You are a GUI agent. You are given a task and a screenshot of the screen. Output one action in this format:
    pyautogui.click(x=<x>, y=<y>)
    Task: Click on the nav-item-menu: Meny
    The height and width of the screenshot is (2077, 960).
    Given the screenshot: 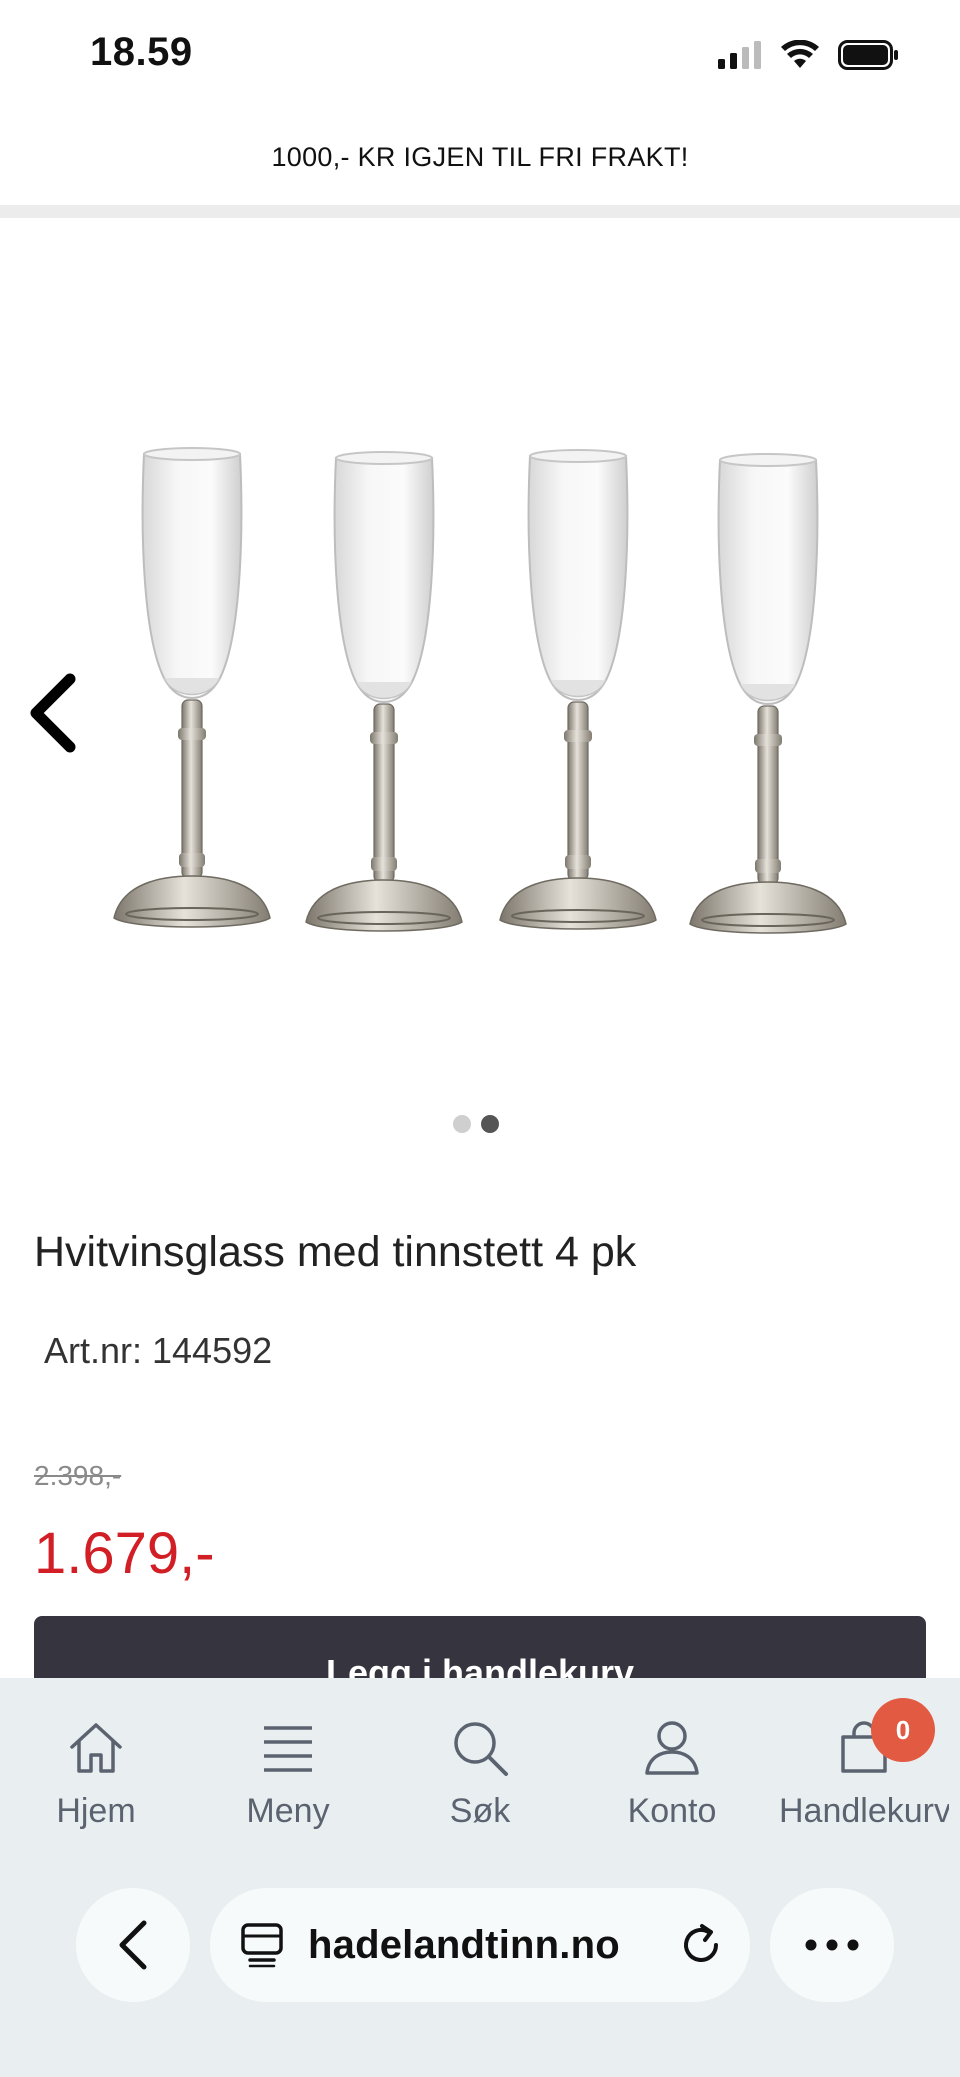 What is the action you would take?
    pyautogui.click(x=288, y=1783)
    